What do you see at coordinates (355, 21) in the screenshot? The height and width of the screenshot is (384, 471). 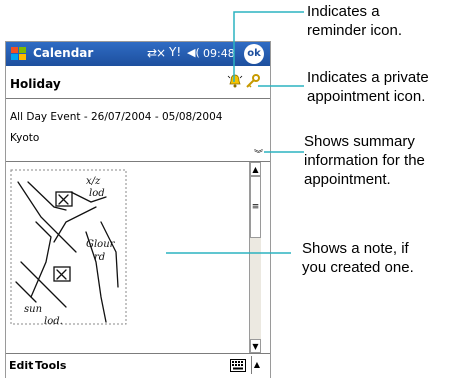 I see `callout-reminder: Indicates a reminder icon.` at bounding box center [355, 21].